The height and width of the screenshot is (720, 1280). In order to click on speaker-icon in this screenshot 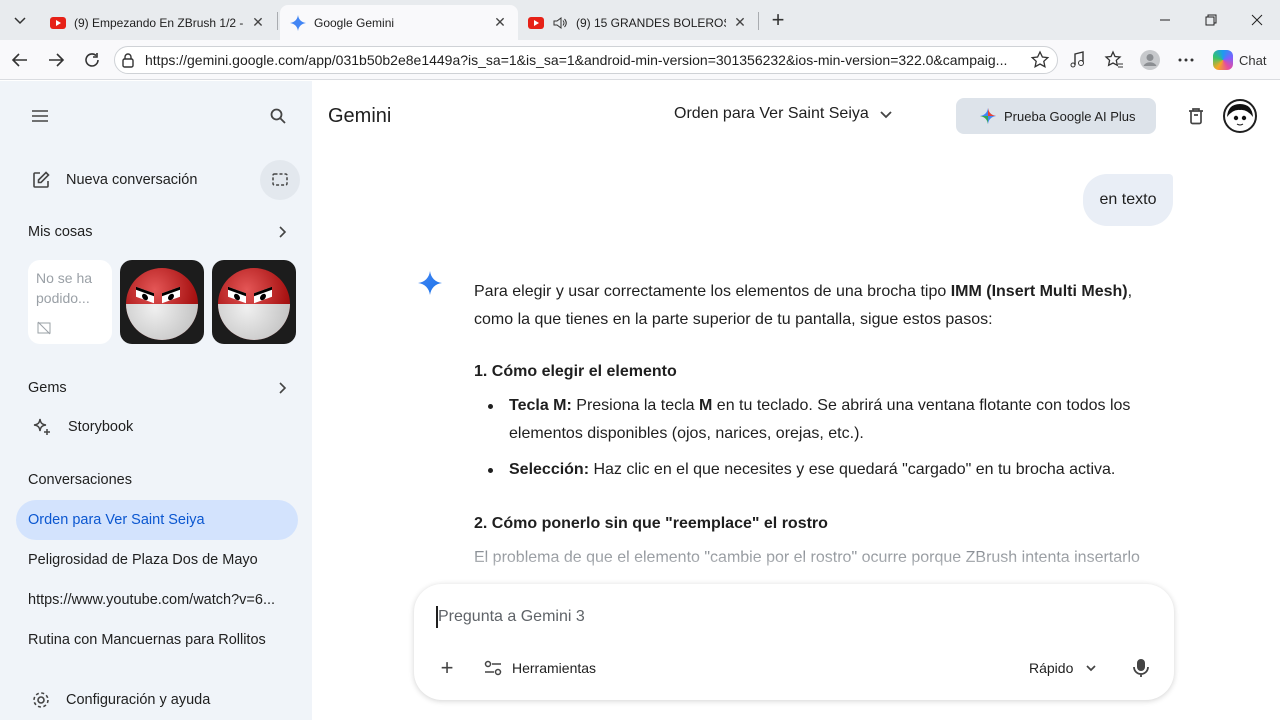, I will do `click(560, 23)`.